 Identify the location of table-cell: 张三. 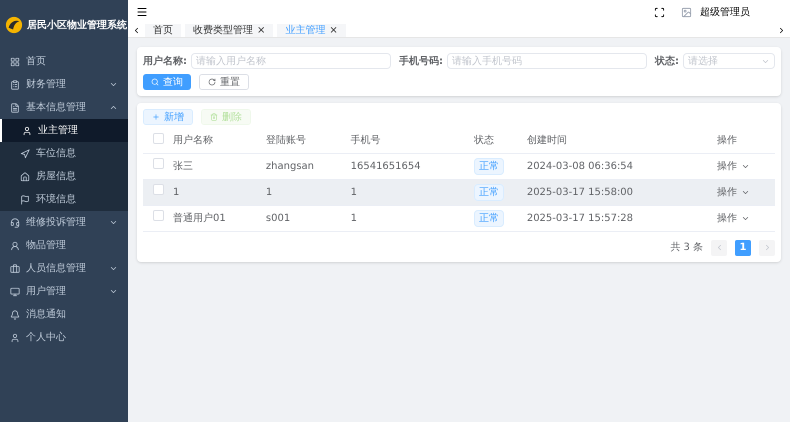
(183, 166).